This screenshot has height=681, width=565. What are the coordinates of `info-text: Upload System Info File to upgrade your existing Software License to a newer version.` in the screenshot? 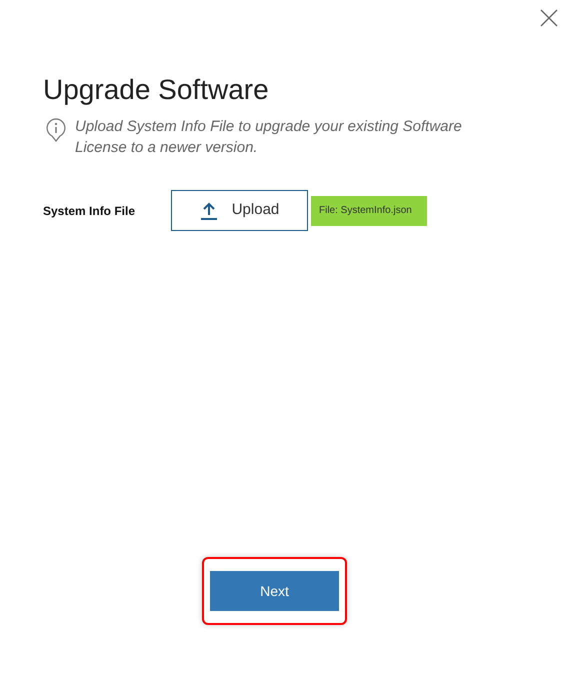 It's located at (269, 137).